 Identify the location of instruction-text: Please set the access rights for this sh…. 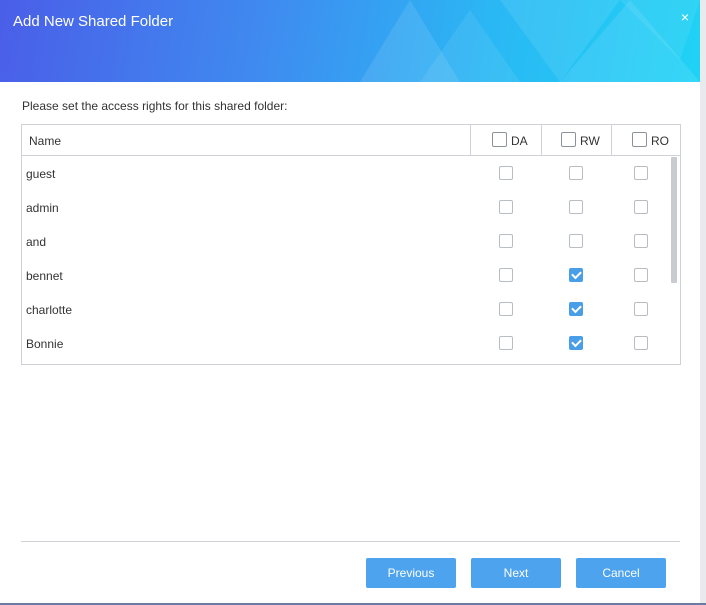
(155, 106).